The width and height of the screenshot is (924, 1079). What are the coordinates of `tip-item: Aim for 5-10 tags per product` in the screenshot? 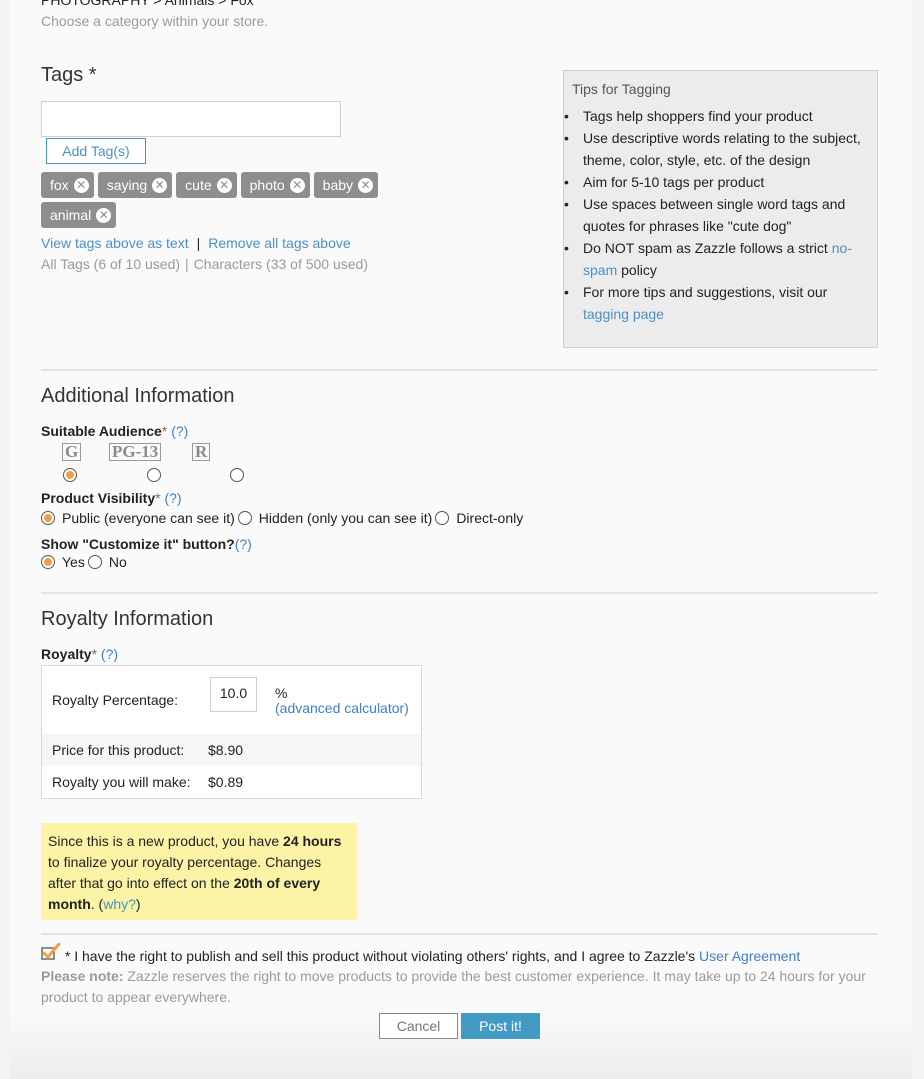 It's located at (716, 182).